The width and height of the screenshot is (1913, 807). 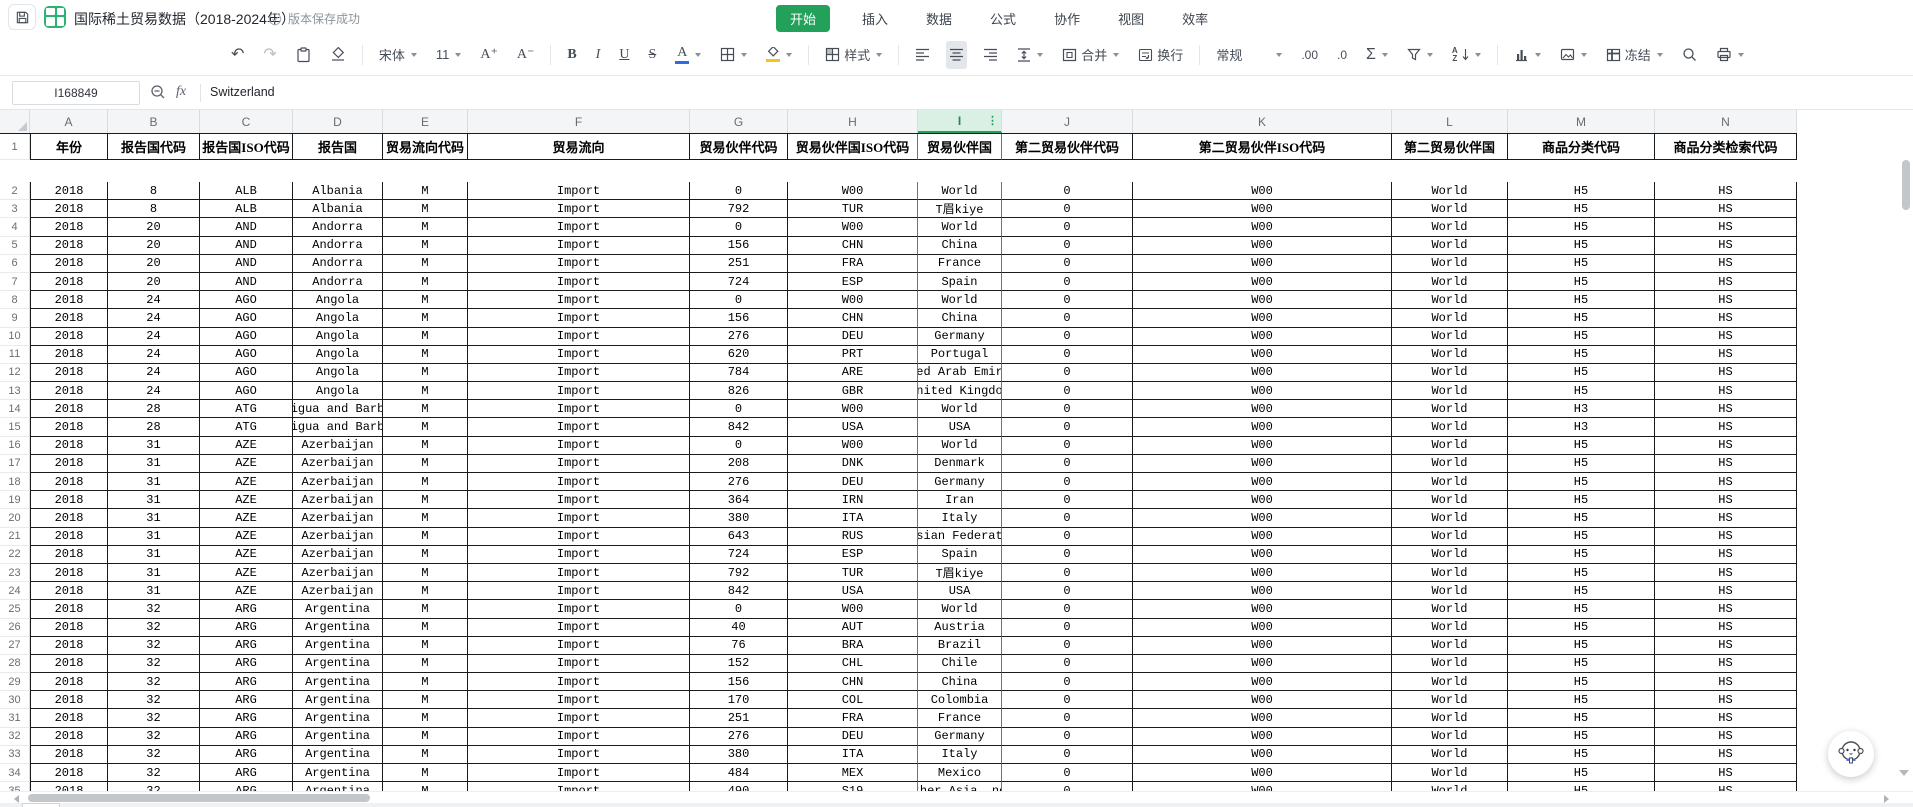 What do you see at coordinates (425, 754) in the screenshot?
I see `cell-E33: M` at bounding box center [425, 754].